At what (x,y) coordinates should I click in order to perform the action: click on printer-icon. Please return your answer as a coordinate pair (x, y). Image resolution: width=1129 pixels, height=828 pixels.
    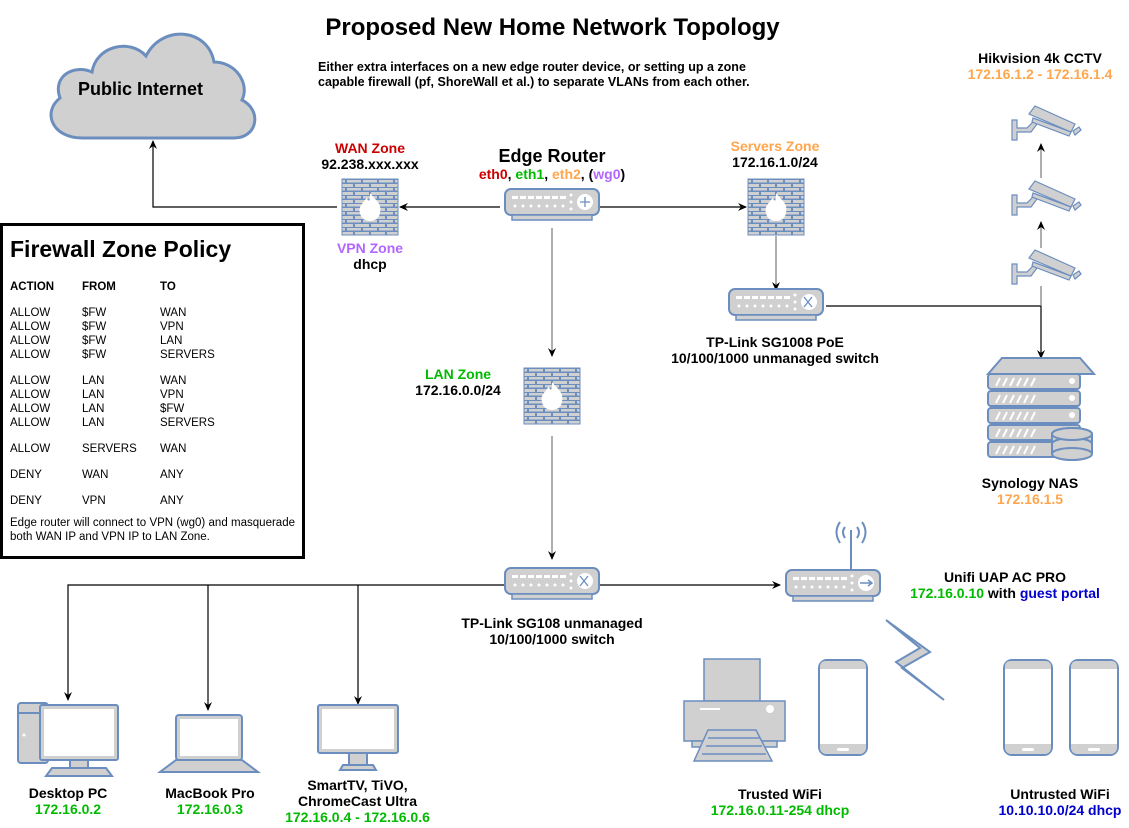
    Looking at the image, I should click on (734, 710).